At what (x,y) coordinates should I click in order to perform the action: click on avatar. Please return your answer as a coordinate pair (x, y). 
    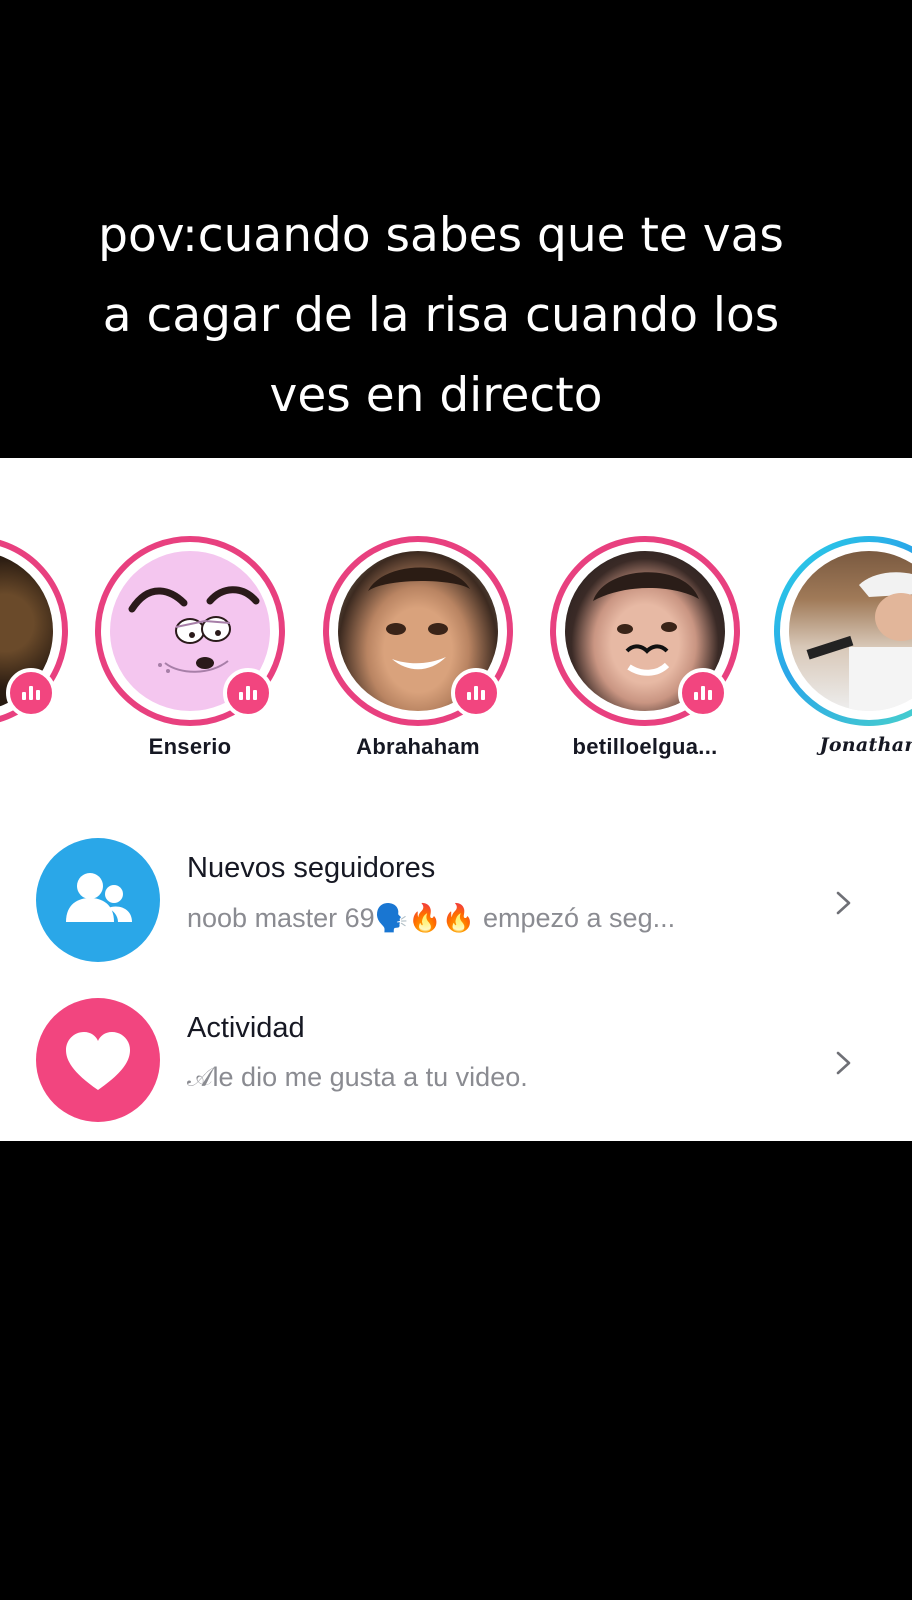
    Looking at the image, I should click on (850, 631).